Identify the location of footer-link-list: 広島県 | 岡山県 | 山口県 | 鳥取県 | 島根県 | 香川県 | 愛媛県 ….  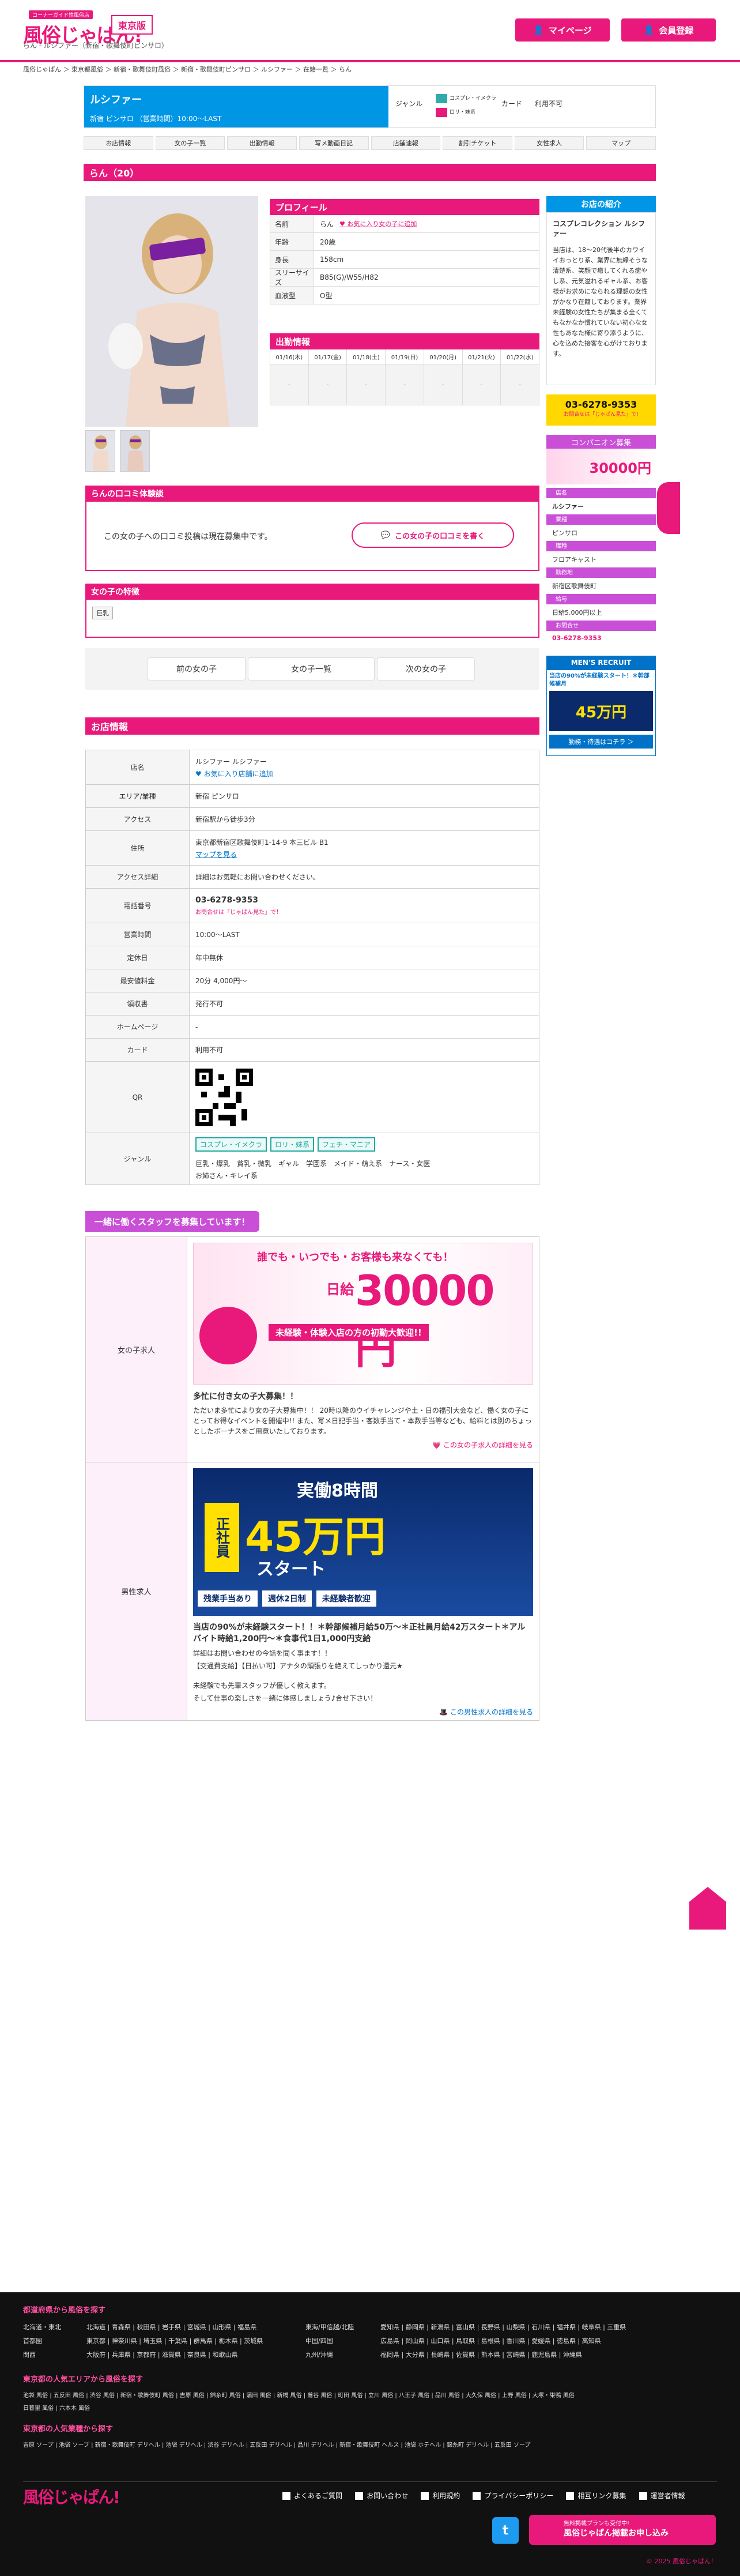
(536, 2341).